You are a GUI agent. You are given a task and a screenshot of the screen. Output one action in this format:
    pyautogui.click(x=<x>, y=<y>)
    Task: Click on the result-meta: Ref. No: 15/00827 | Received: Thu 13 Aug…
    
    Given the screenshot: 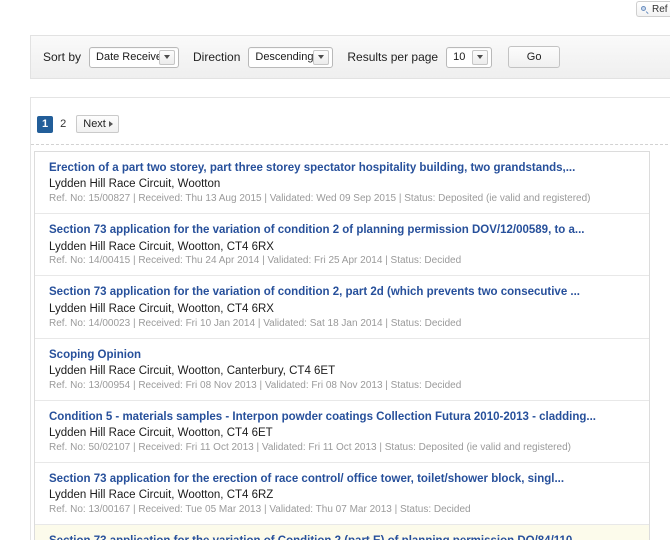 What is the action you would take?
    pyautogui.click(x=320, y=199)
    